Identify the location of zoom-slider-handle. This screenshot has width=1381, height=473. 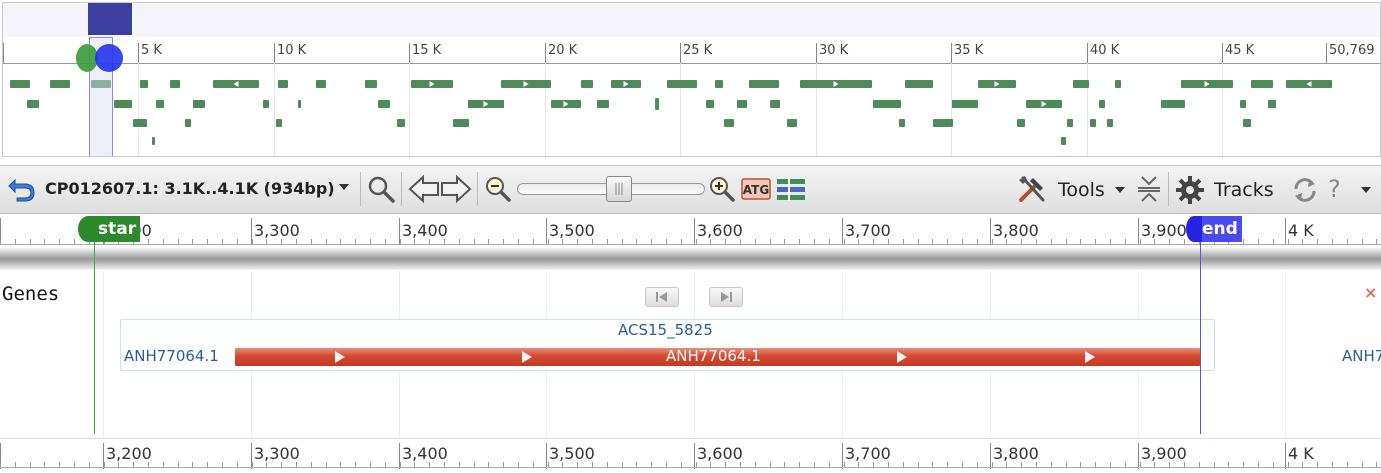
(619, 189).